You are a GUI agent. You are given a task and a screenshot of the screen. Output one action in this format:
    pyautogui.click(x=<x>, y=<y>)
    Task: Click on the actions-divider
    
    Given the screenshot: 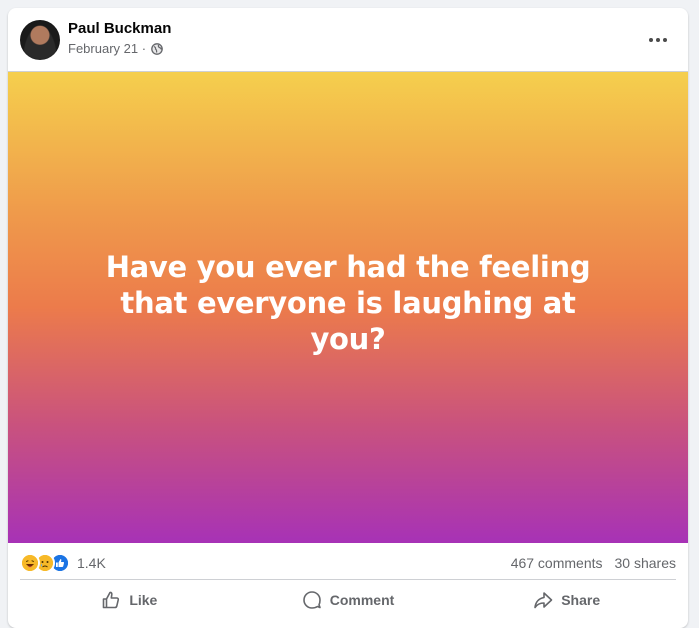 What is the action you would take?
    pyautogui.click(x=348, y=579)
    